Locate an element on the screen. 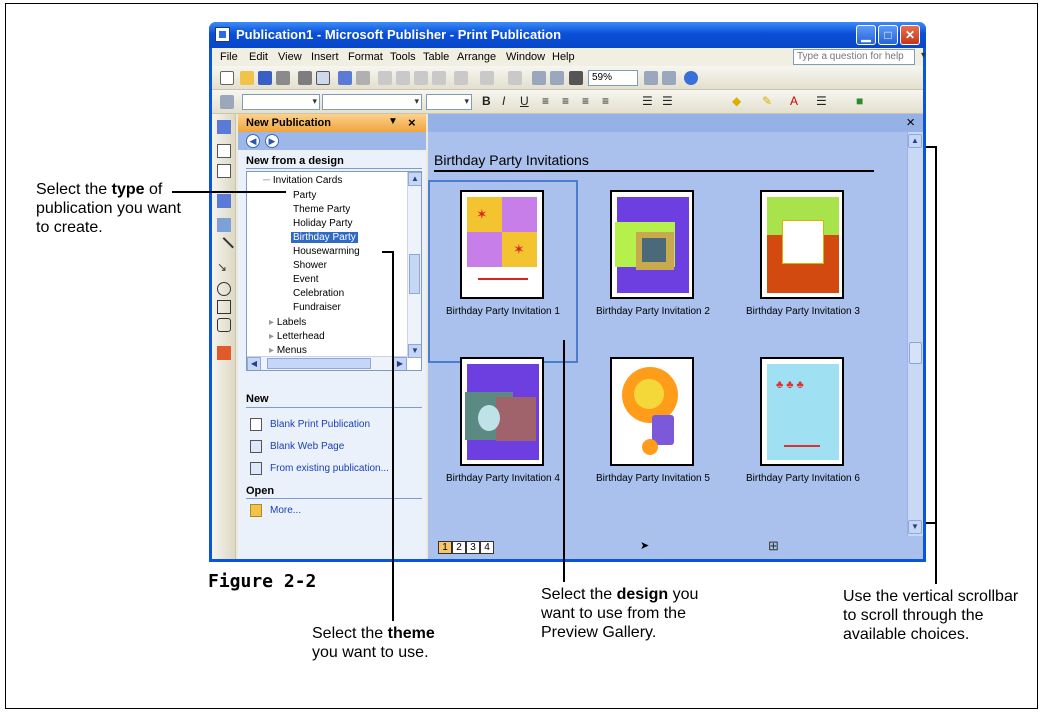 The height and width of the screenshot is (713, 1042). gallery-vertical-scrollbar: ▲ ▼ is located at coordinates (915, 334).